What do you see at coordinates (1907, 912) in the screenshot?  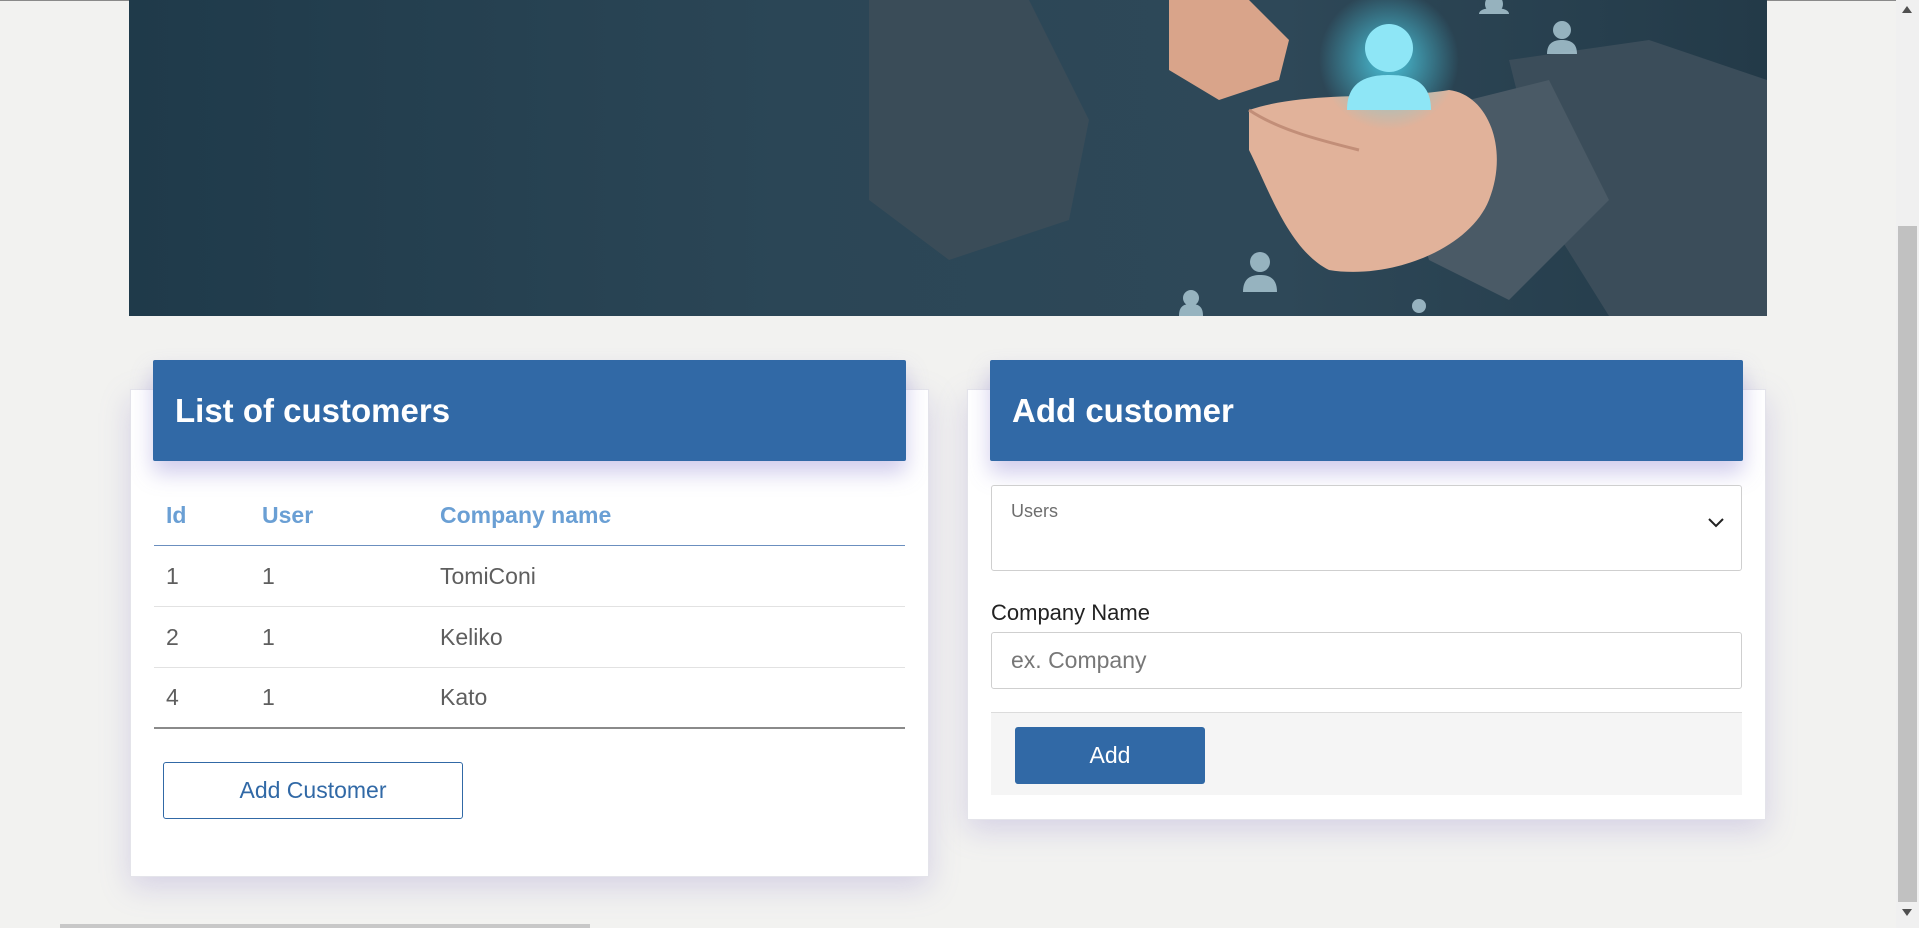 I see `scroll-down-arrow-icon` at bounding box center [1907, 912].